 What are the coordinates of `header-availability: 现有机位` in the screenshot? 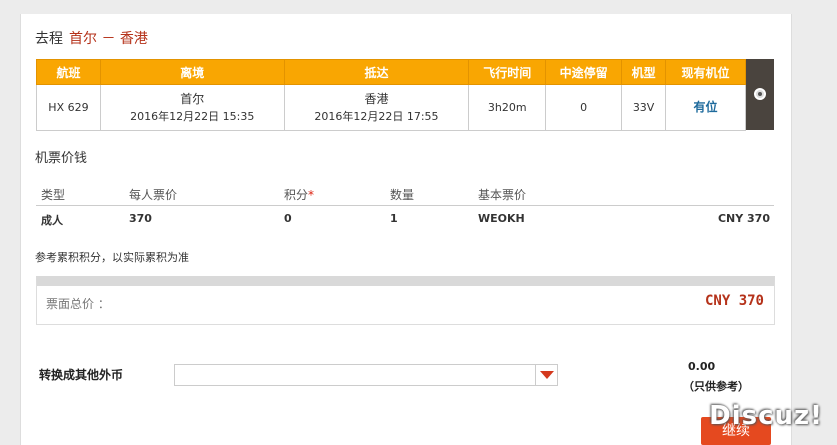 It's located at (705, 72).